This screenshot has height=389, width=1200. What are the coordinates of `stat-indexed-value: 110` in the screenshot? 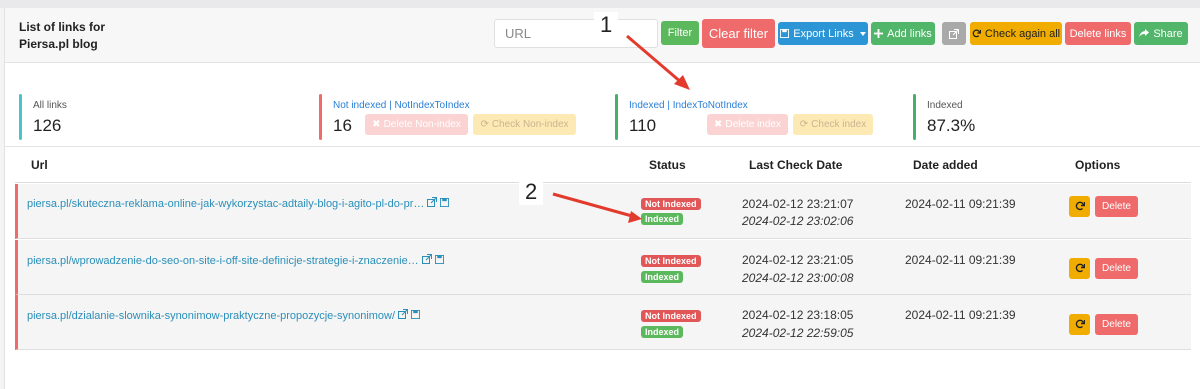 It's located at (643, 125).